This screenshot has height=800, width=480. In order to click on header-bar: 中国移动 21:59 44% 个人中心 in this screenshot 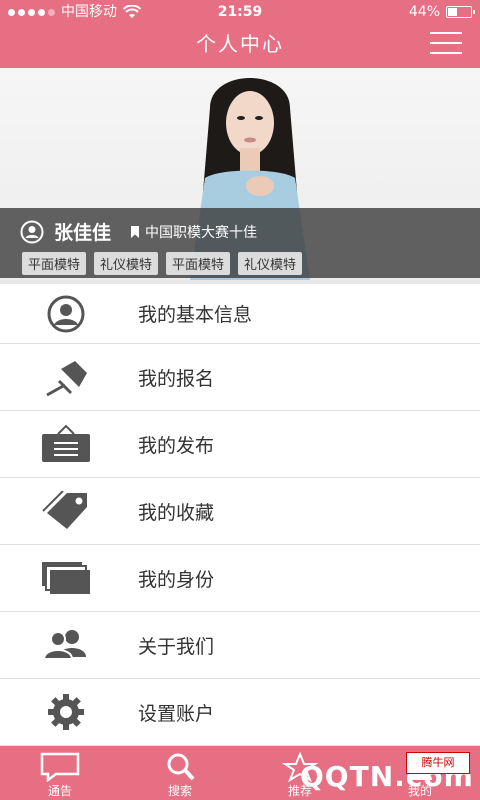, I will do `click(240, 34)`.